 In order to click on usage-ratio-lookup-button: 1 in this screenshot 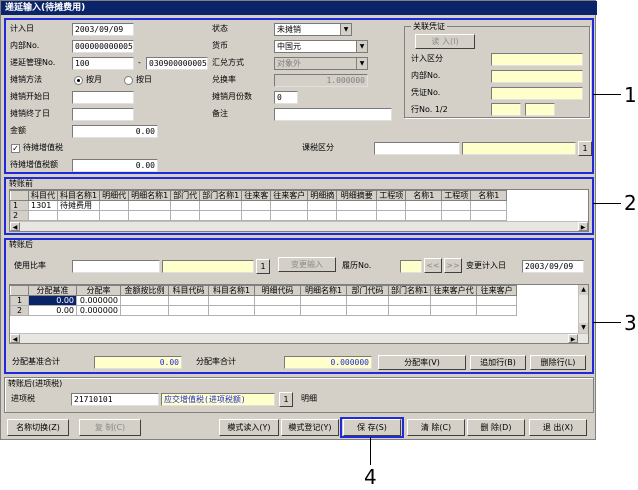, I will do `click(263, 266)`.